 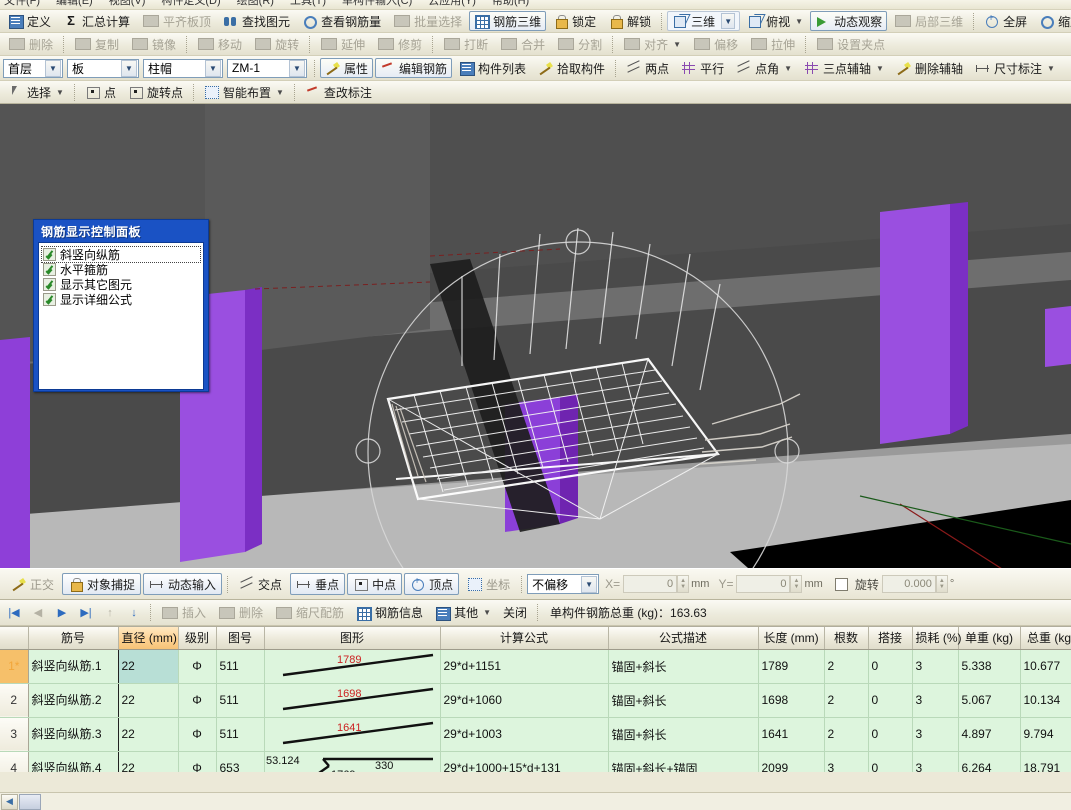 What do you see at coordinates (183, 68) in the screenshot?
I see `component-type-combo: 柱帽 ▼` at bounding box center [183, 68].